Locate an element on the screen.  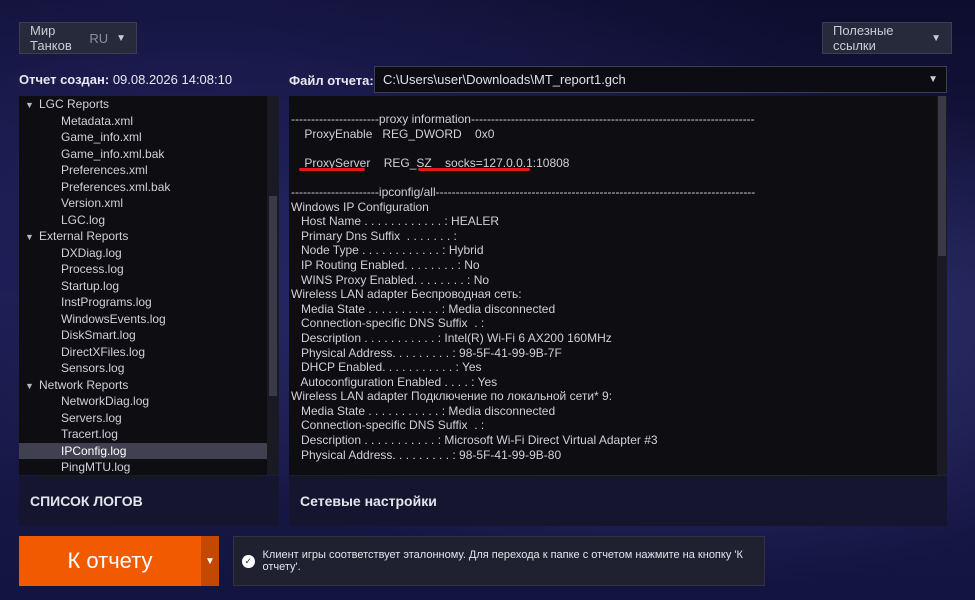
to-report-options-button: ▼ is located at coordinates (210, 561).